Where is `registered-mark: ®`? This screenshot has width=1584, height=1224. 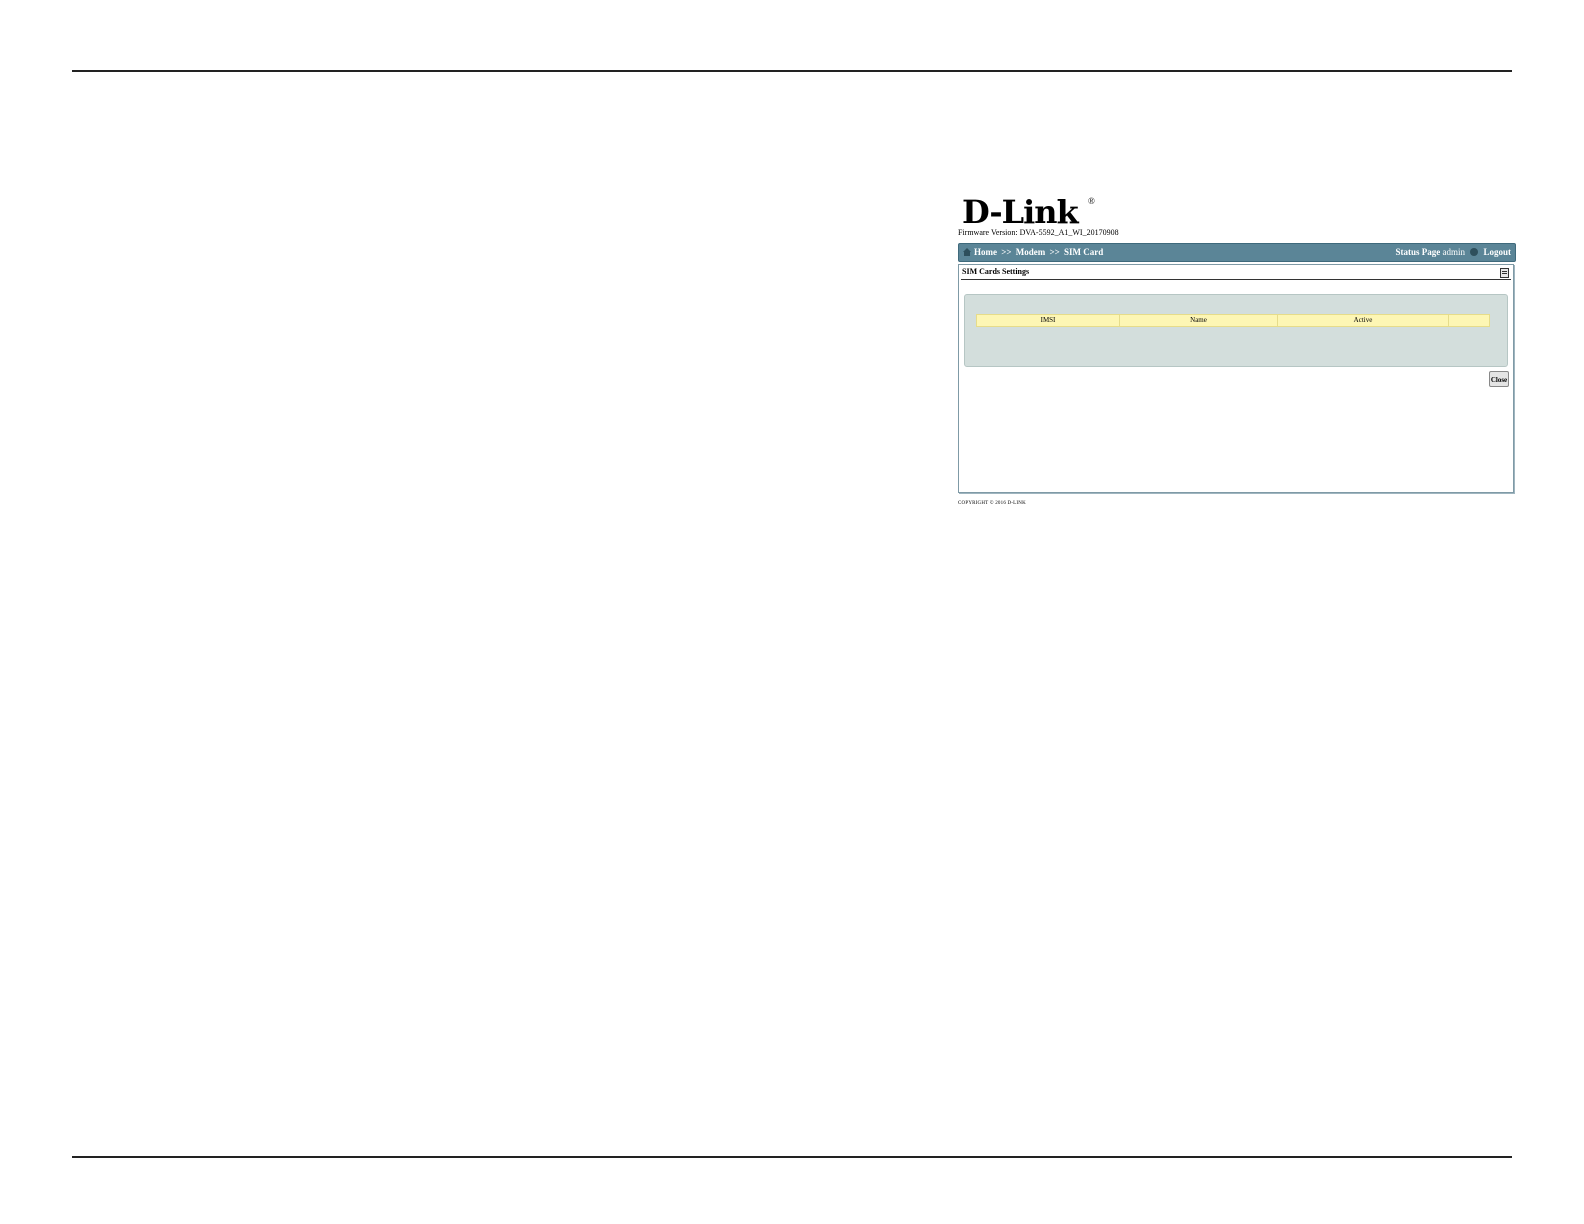 registered-mark: ® is located at coordinates (1091, 201).